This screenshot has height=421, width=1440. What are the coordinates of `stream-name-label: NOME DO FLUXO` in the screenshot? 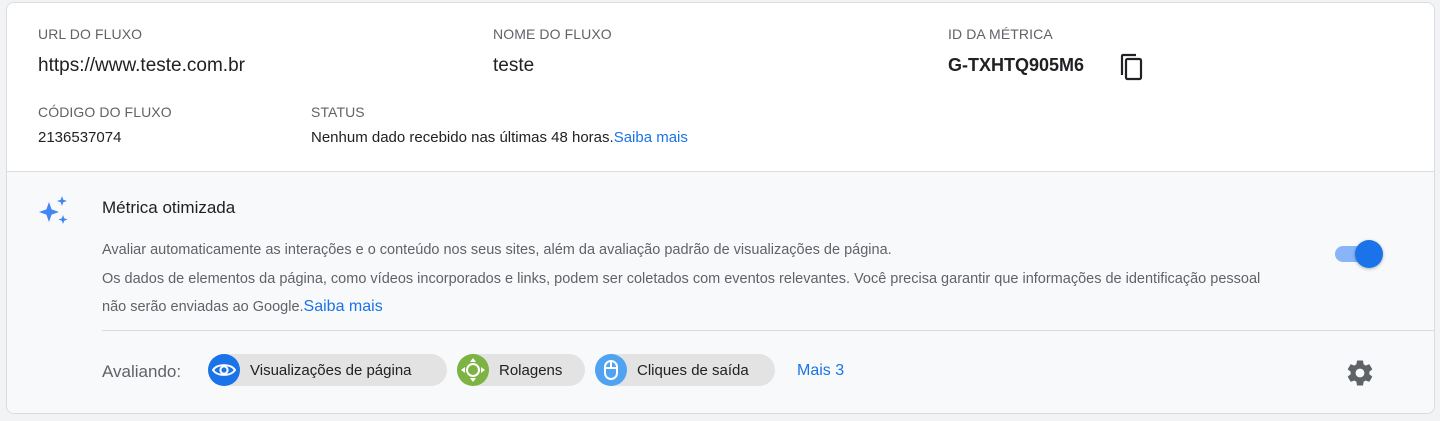 It's located at (552, 34).